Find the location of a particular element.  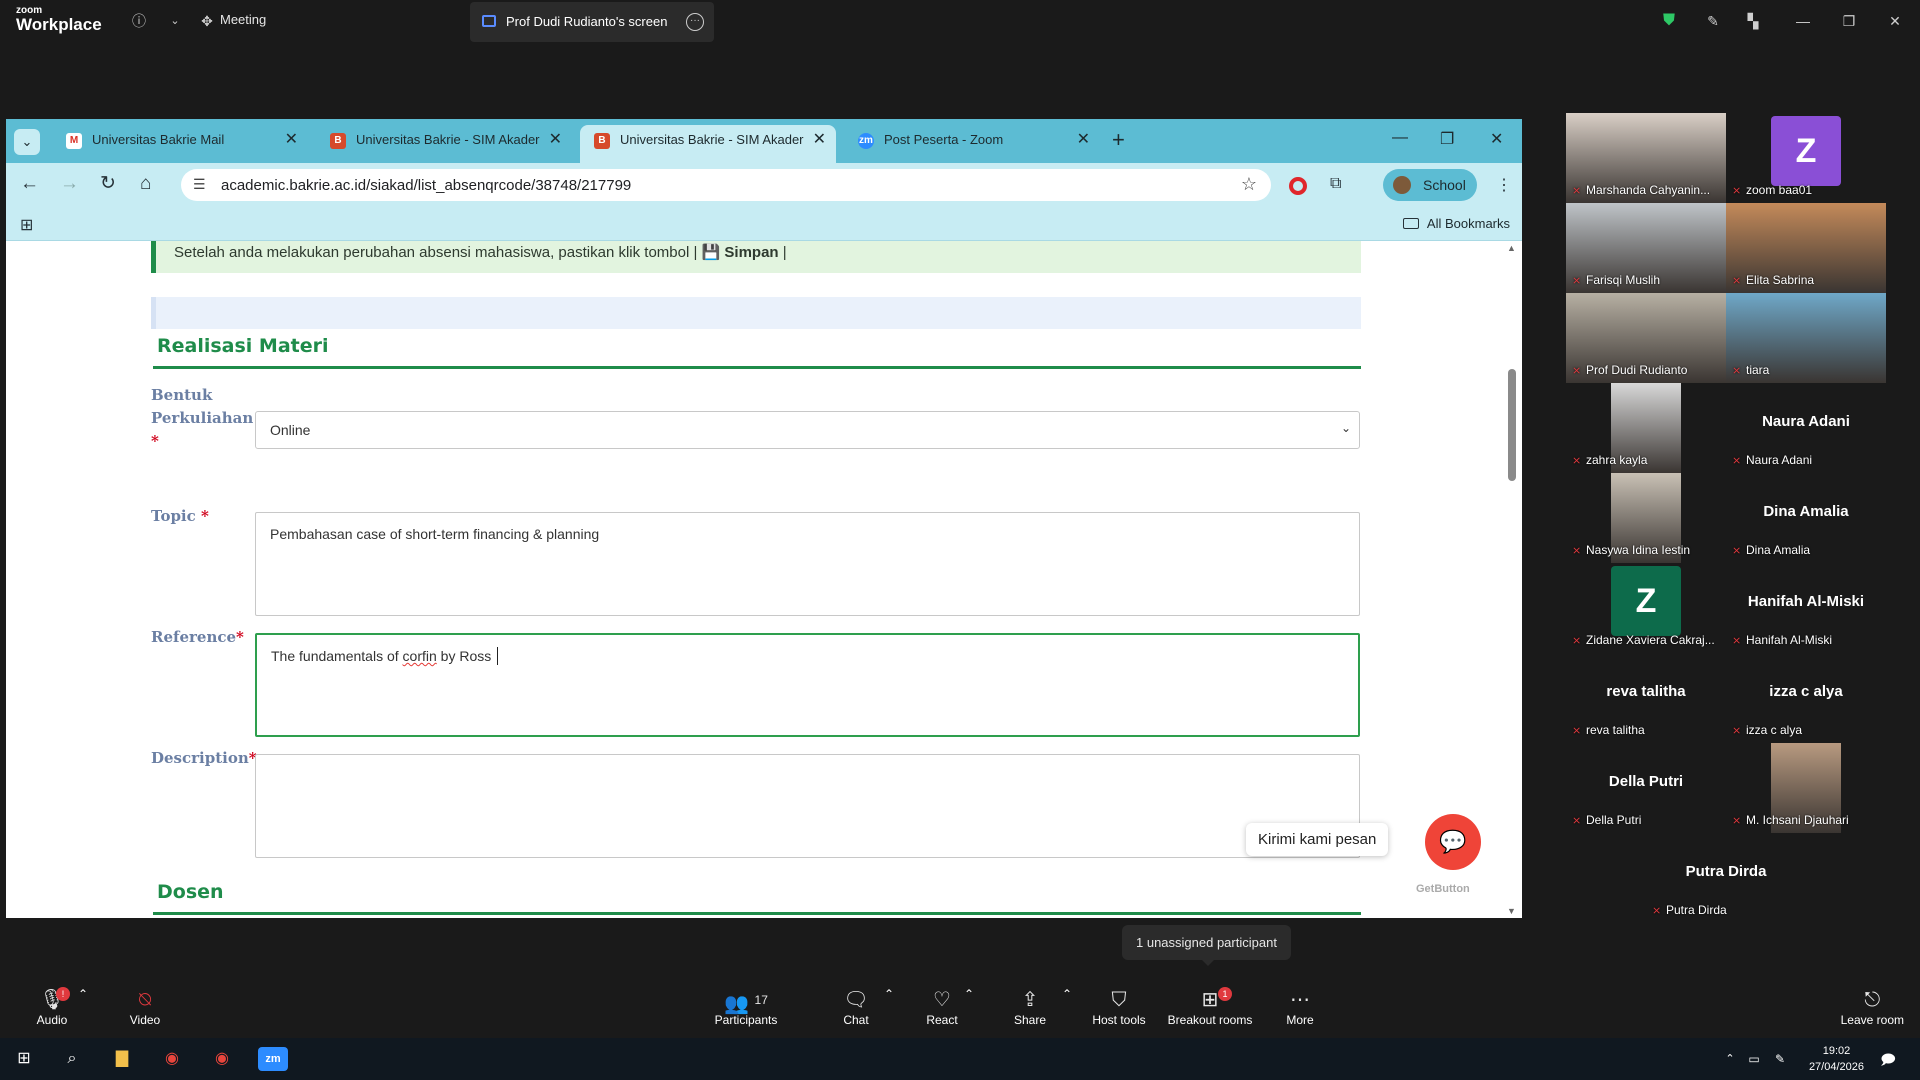

scroll-down-arrow-icon: ▼ is located at coordinates (1511, 911).